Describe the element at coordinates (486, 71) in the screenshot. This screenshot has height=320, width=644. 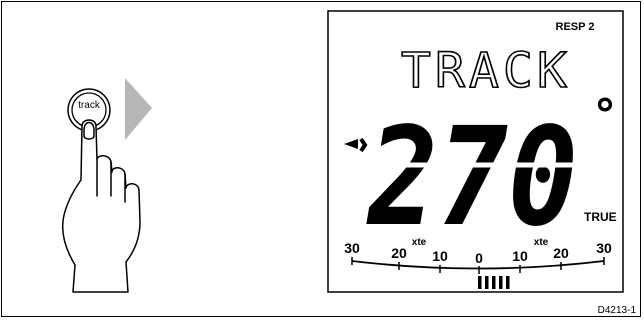
I see `mode-label: TRACK` at that location.